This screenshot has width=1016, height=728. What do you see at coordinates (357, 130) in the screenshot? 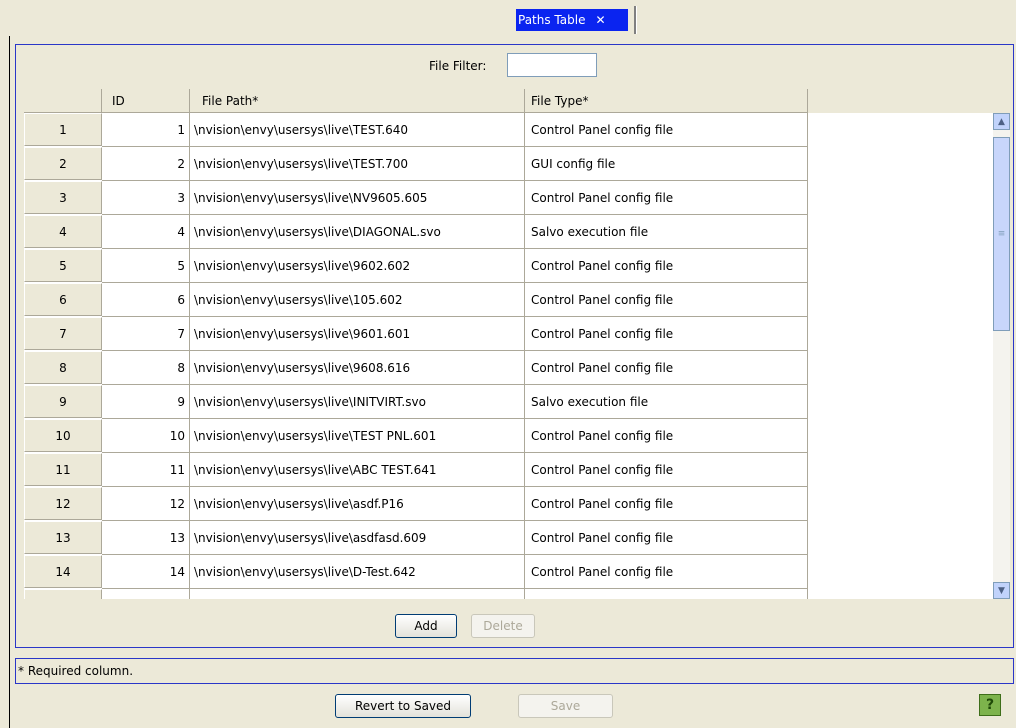
I see `file-path-cell: \nvision\envy\usersys\live\TEST.640` at bounding box center [357, 130].